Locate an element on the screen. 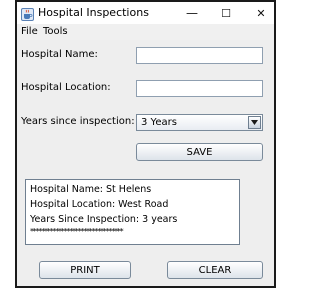 The width and height of the screenshot is (320, 304). save-button: SAVE is located at coordinates (199, 152).